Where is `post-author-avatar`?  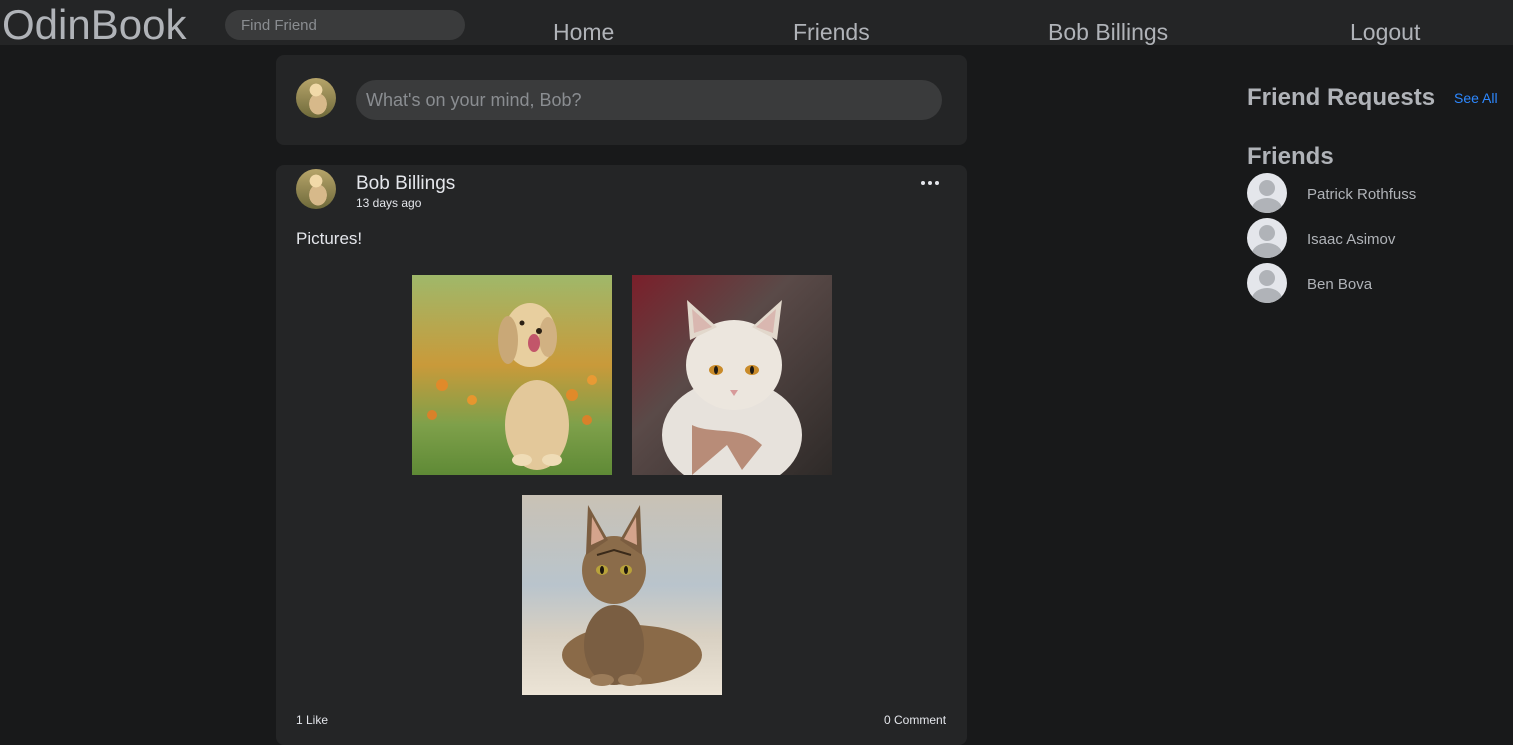
post-author-avatar is located at coordinates (316, 189).